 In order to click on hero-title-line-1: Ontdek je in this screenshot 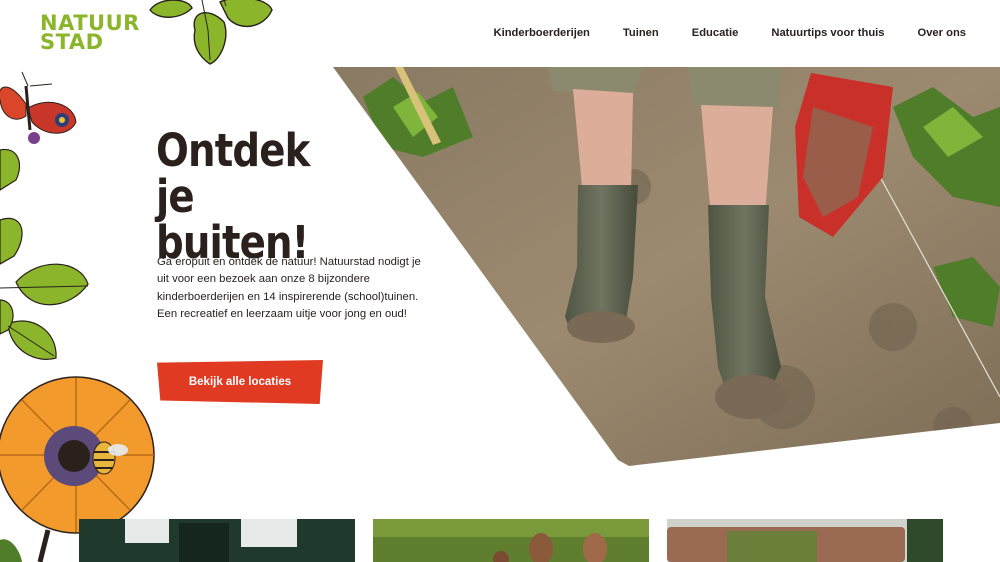, I will do `click(233, 173)`.